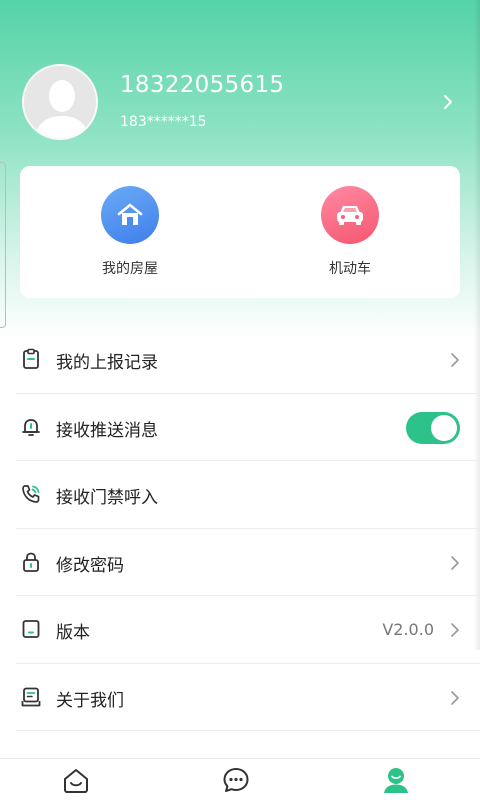 This screenshot has width=480, height=800. Describe the element at coordinates (408, 629) in the screenshot. I see `version-value: V2.0.0` at that location.